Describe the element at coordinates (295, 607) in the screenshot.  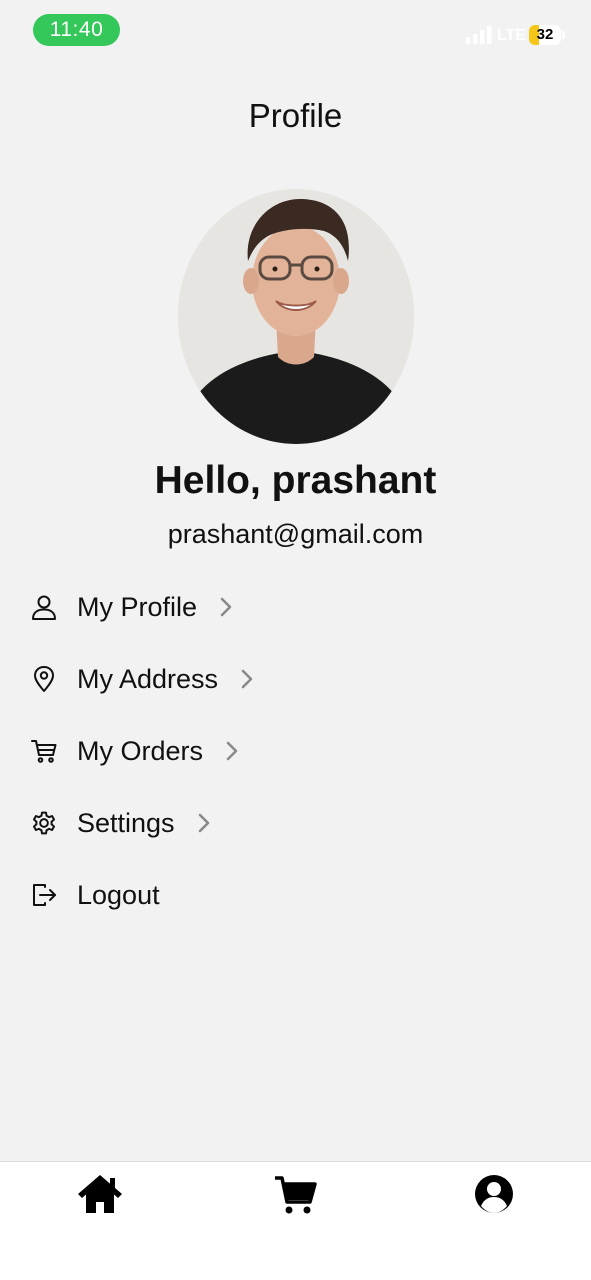
I see `menu-item-my-profile: My Profile` at that location.